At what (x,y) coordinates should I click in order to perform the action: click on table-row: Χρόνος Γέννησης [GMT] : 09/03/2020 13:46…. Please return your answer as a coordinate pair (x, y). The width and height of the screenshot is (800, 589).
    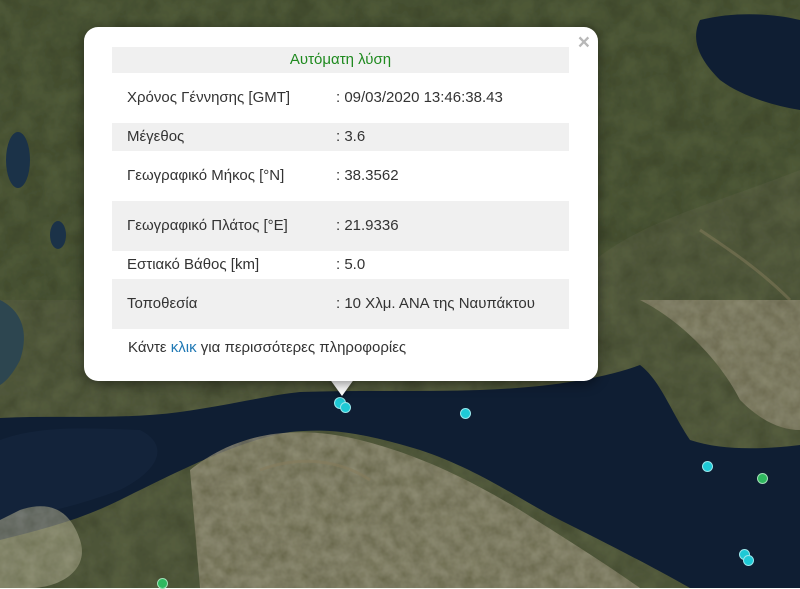
    Looking at the image, I should click on (340, 98).